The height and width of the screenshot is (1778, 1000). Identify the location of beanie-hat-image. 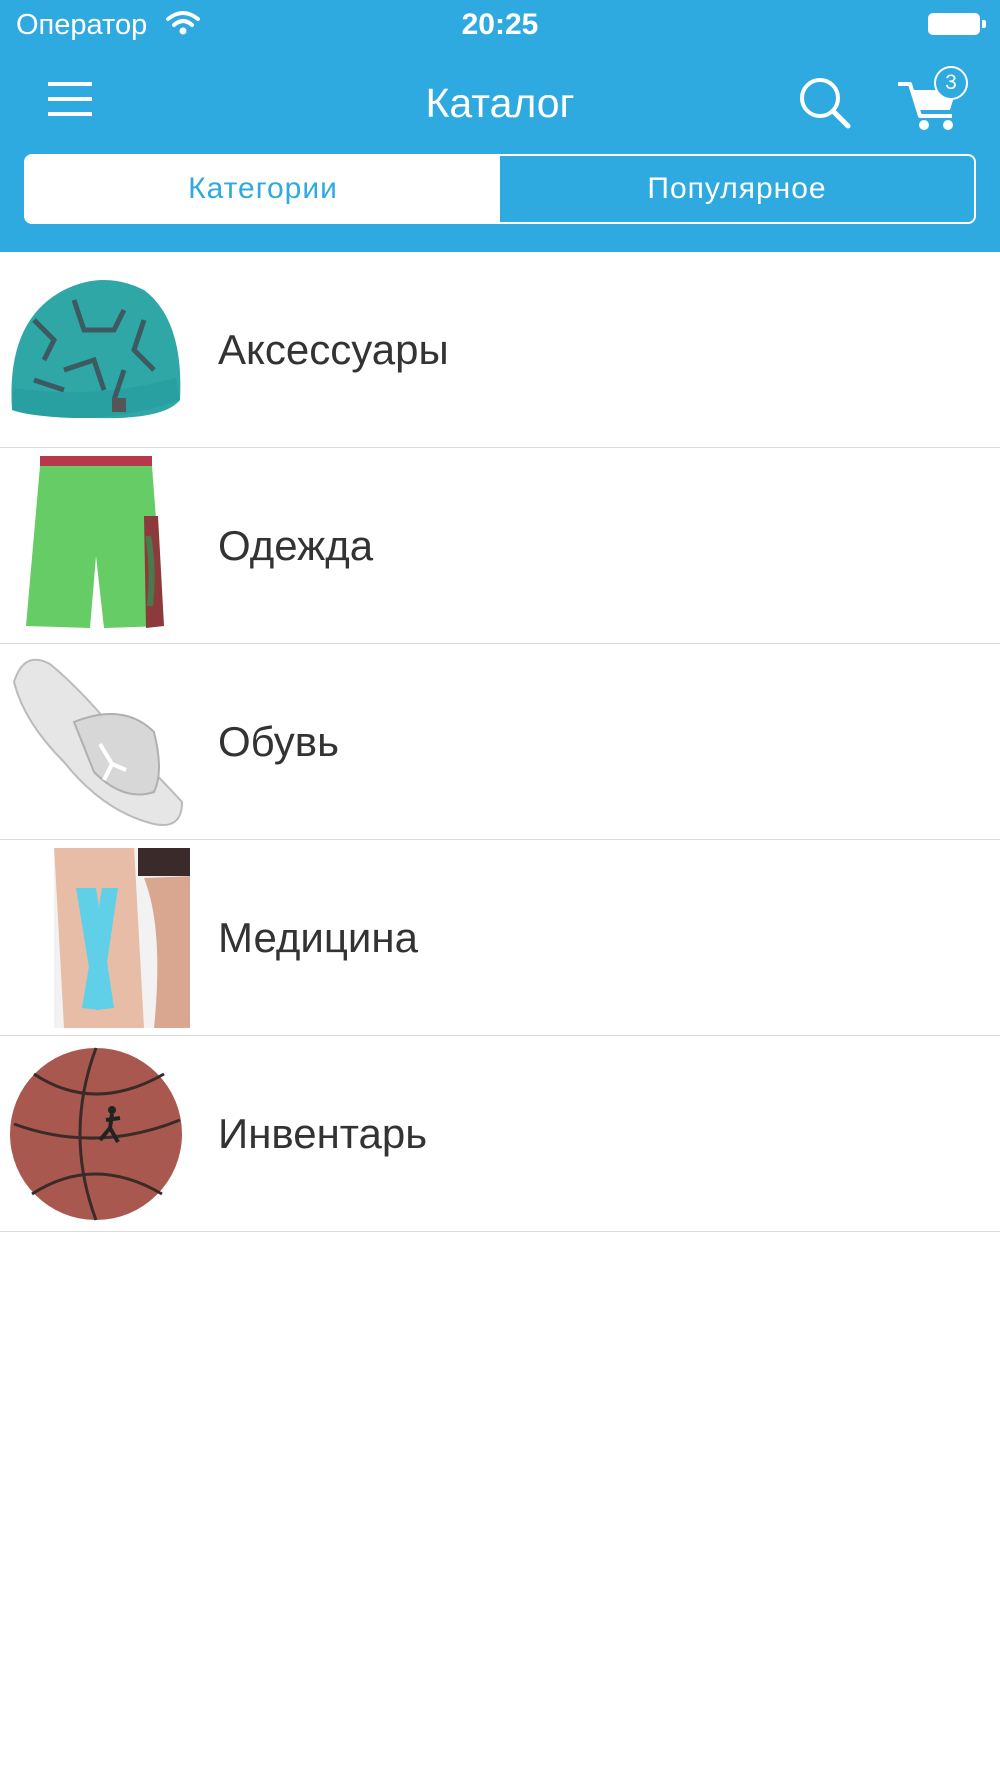
(96, 349).